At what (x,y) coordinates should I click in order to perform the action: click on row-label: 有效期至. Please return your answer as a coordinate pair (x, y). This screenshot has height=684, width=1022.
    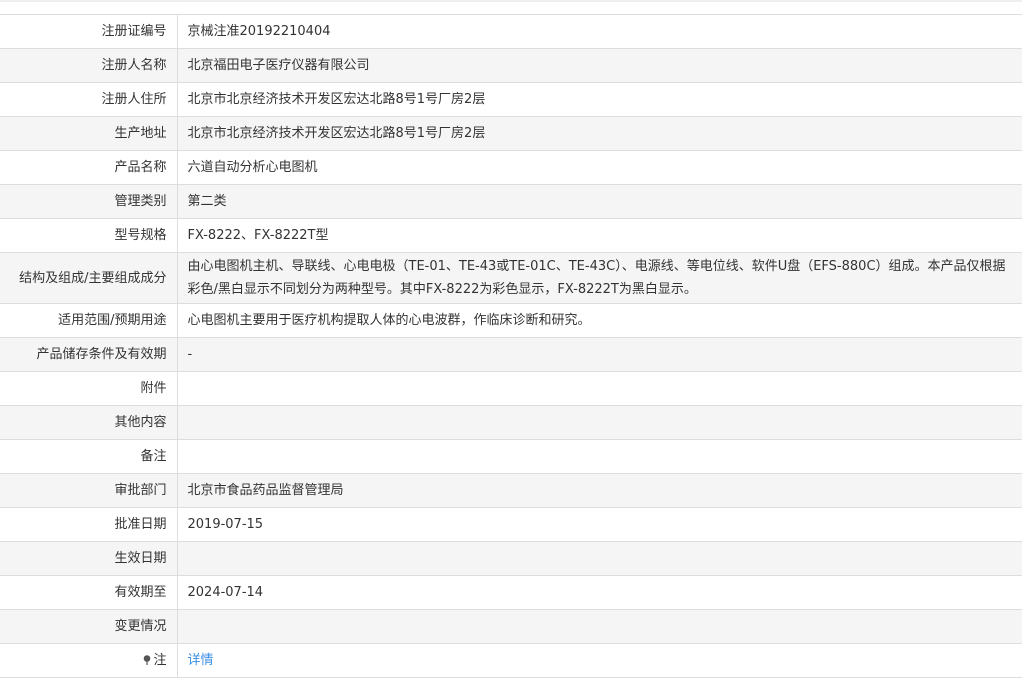
    Looking at the image, I should click on (89, 592).